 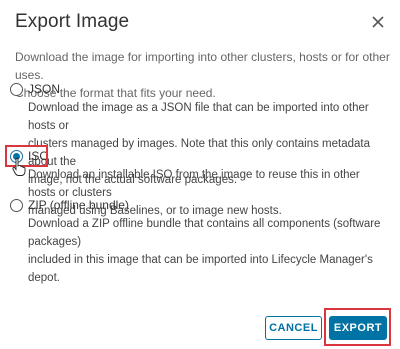 I want to click on dialog-title: Export Image, so click(x=72, y=21).